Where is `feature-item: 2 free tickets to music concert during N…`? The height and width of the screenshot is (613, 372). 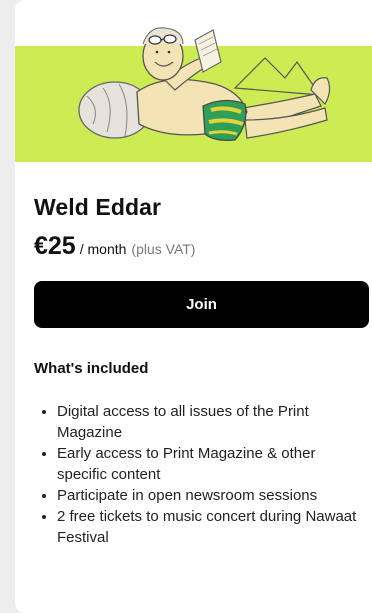
feature-item: 2 free tickets to music concert during N… is located at coordinates (212, 527).